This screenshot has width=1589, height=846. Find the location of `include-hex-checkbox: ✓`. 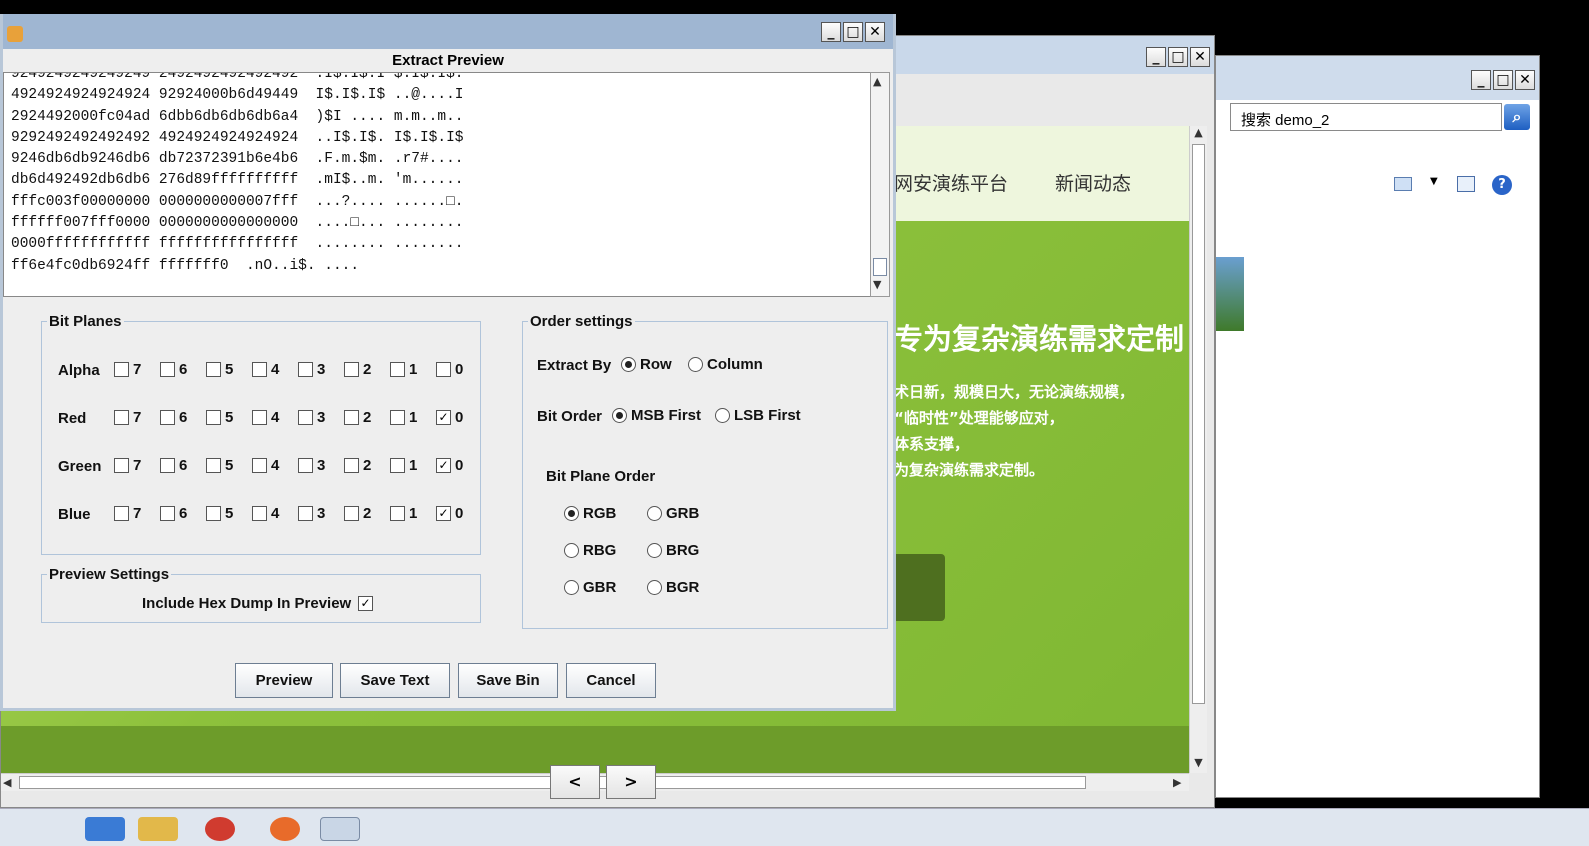

include-hex-checkbox: ✓ is located at coordinates (365, 603).